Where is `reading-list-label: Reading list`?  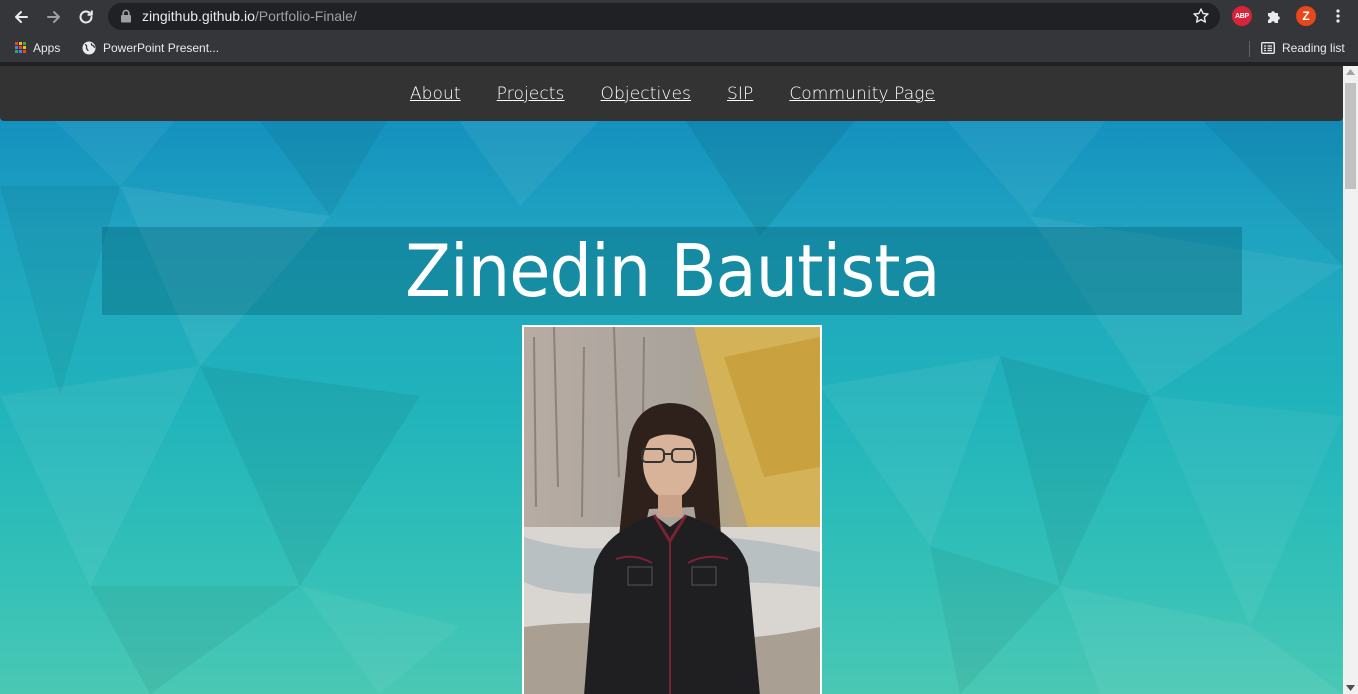
reading-list-label: Reading list is located at coordinates (1313, 47).